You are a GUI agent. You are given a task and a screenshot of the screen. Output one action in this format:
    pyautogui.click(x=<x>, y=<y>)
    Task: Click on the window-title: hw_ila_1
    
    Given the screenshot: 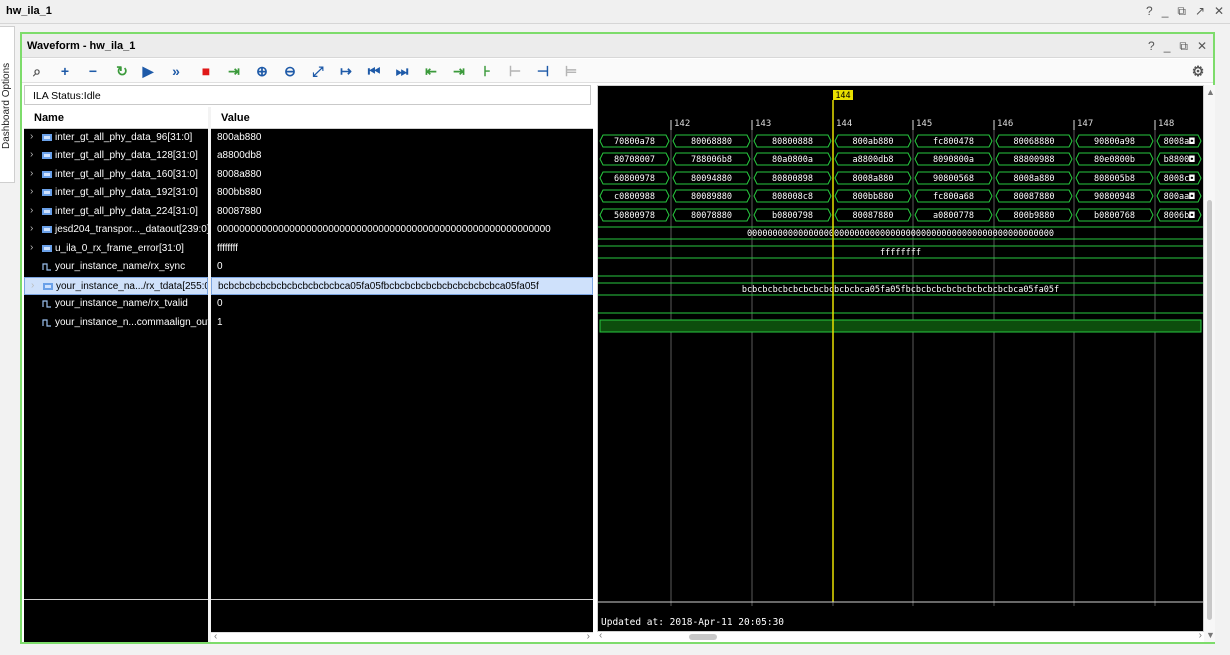 What is the action you would take?
    pyautogui.click(x=29, y=11)
    